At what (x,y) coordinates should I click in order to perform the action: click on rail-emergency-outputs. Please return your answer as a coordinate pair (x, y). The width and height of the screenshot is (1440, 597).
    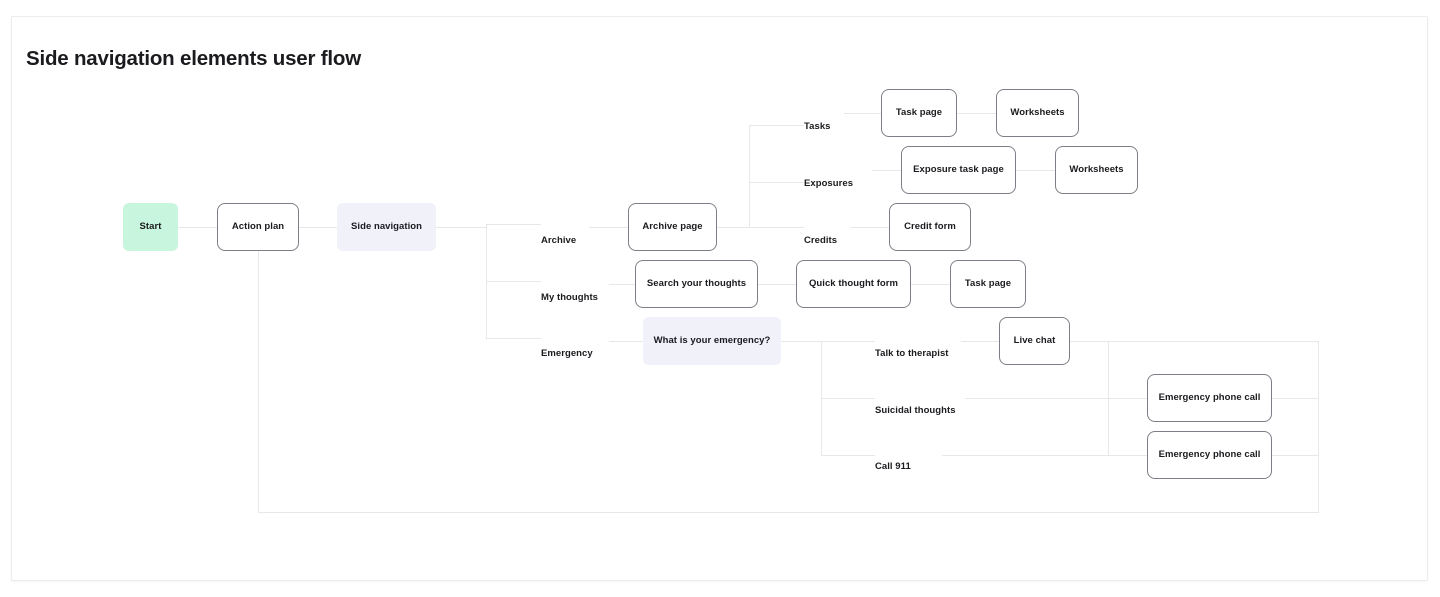
    Looking at the image, I should click on (1108, 398).